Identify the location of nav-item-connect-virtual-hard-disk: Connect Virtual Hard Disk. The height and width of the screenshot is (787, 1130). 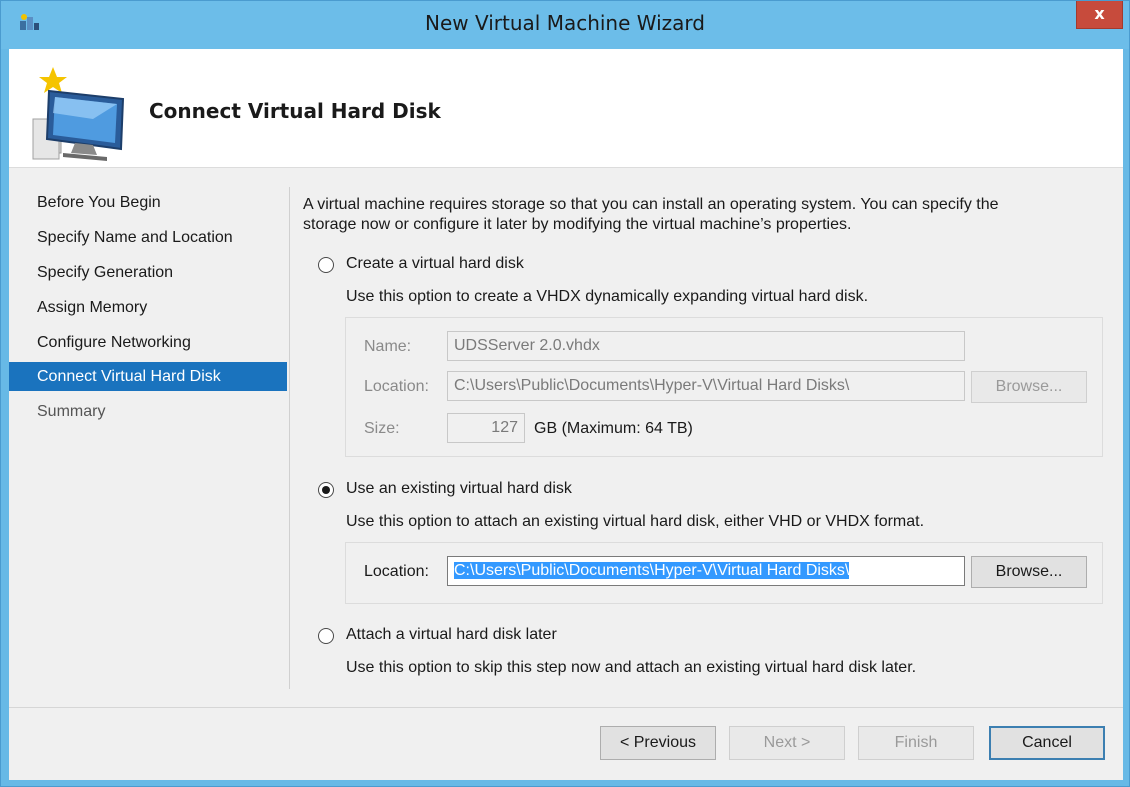
(148, 376).